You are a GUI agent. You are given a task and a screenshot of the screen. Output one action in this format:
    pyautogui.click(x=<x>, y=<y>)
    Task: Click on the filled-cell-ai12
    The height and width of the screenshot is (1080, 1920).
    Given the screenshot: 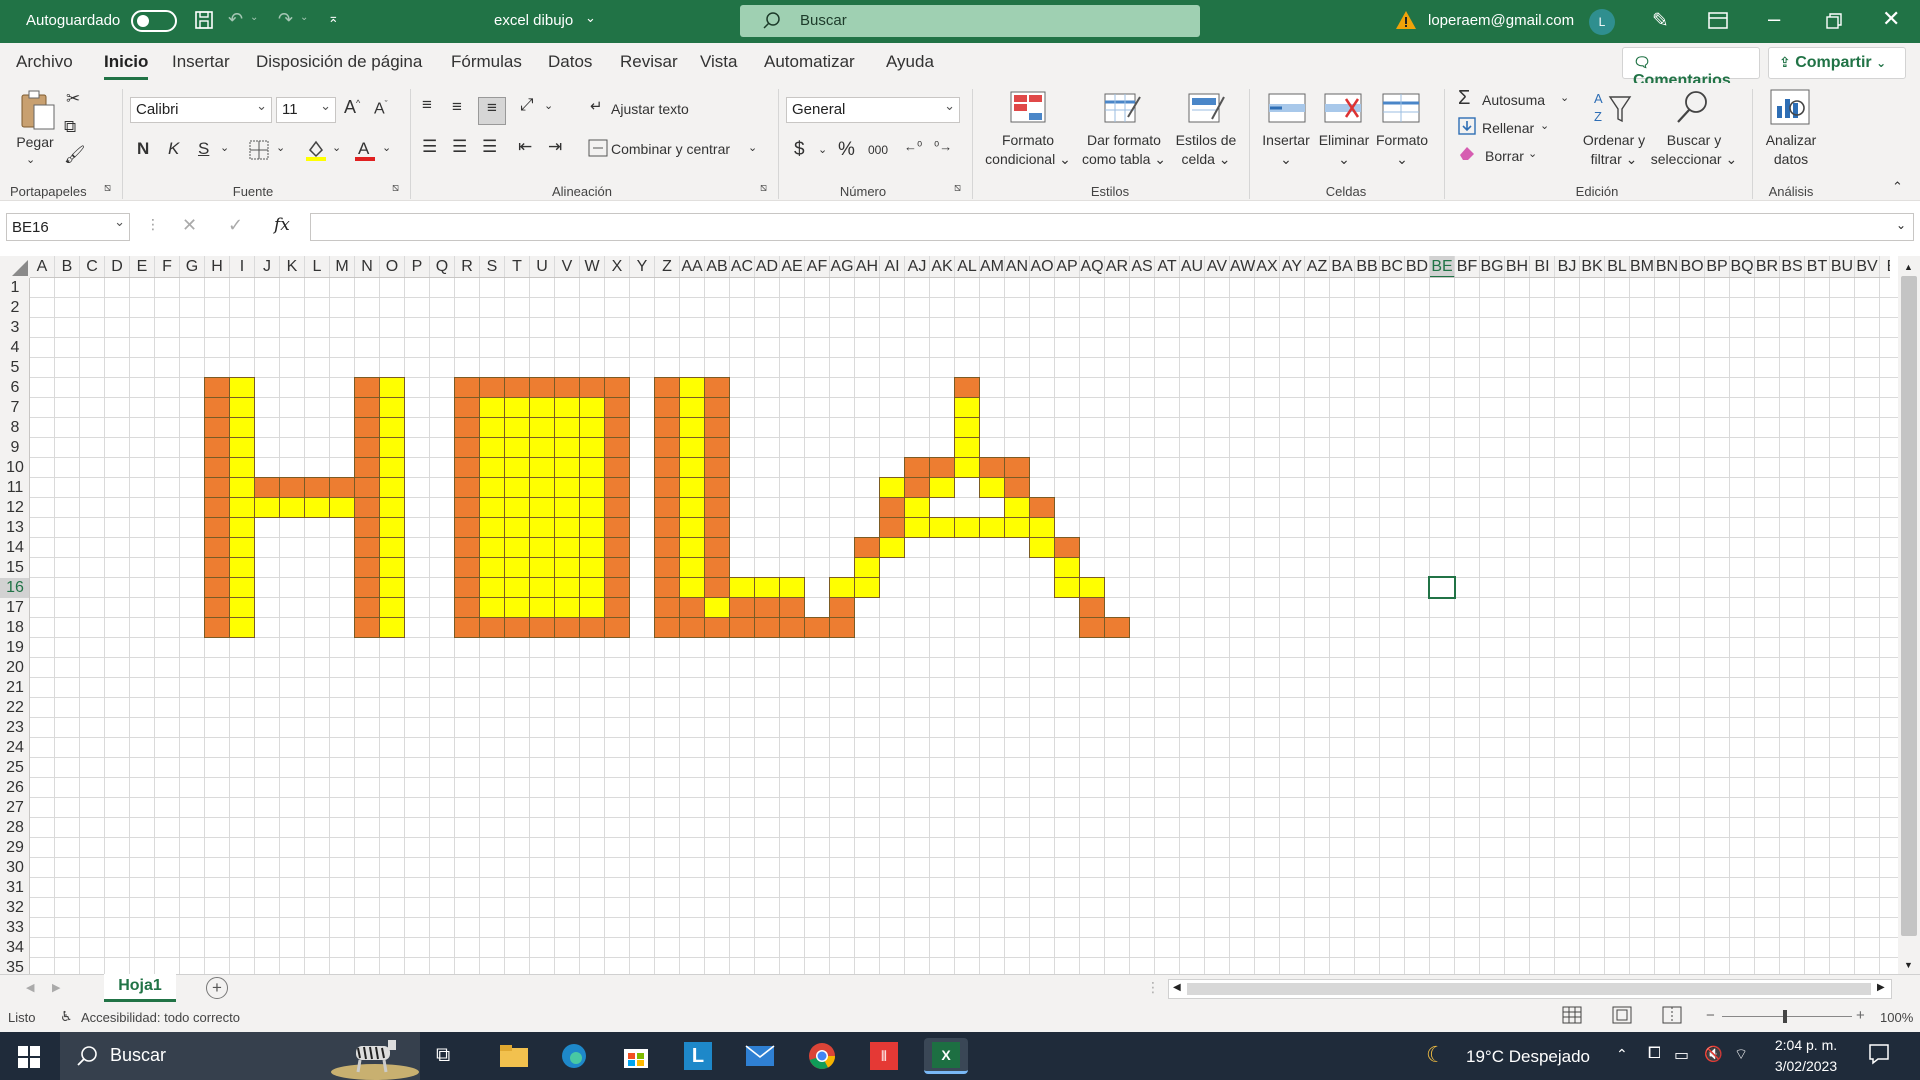 What is the action you would take?
    pyautogui.click(x=892, y=507)
    